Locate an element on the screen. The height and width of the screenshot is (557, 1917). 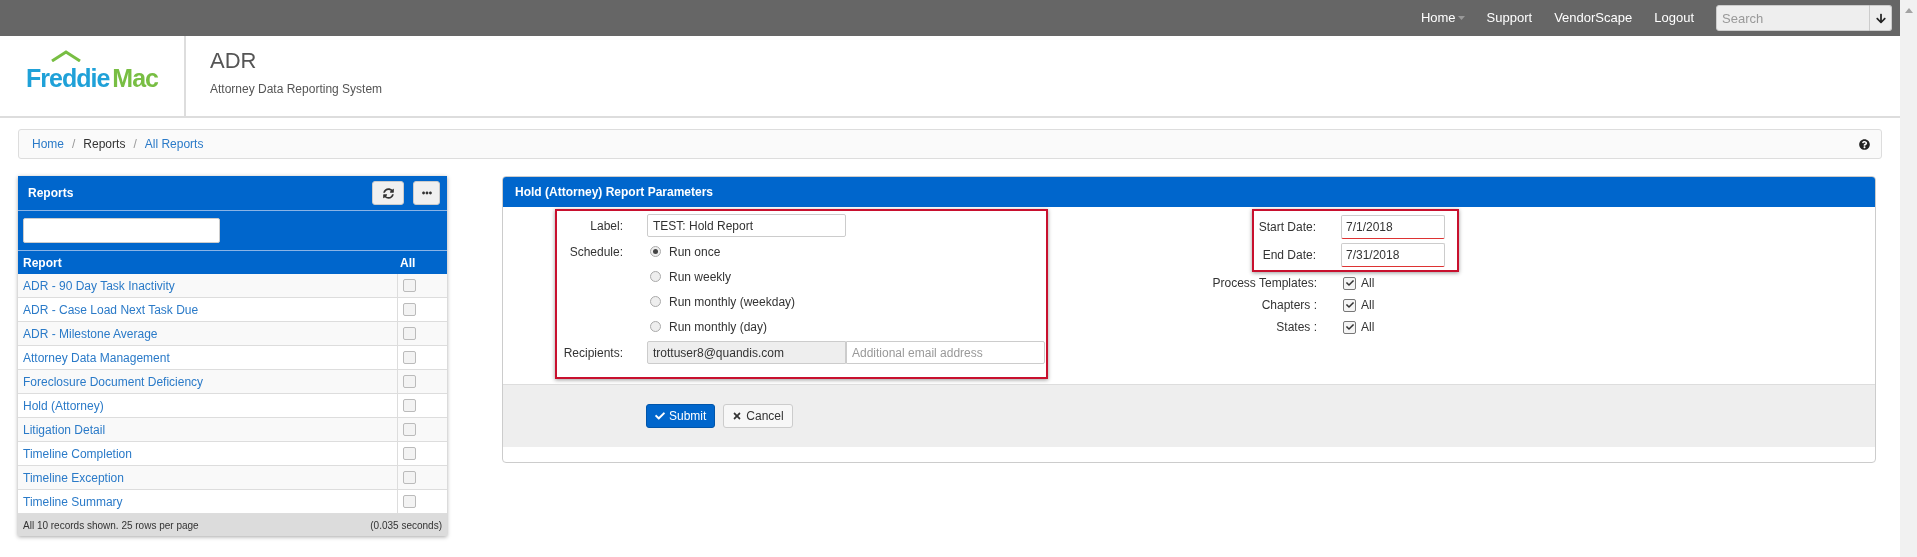
field-label: States : is located at coordinates (1296, 327).